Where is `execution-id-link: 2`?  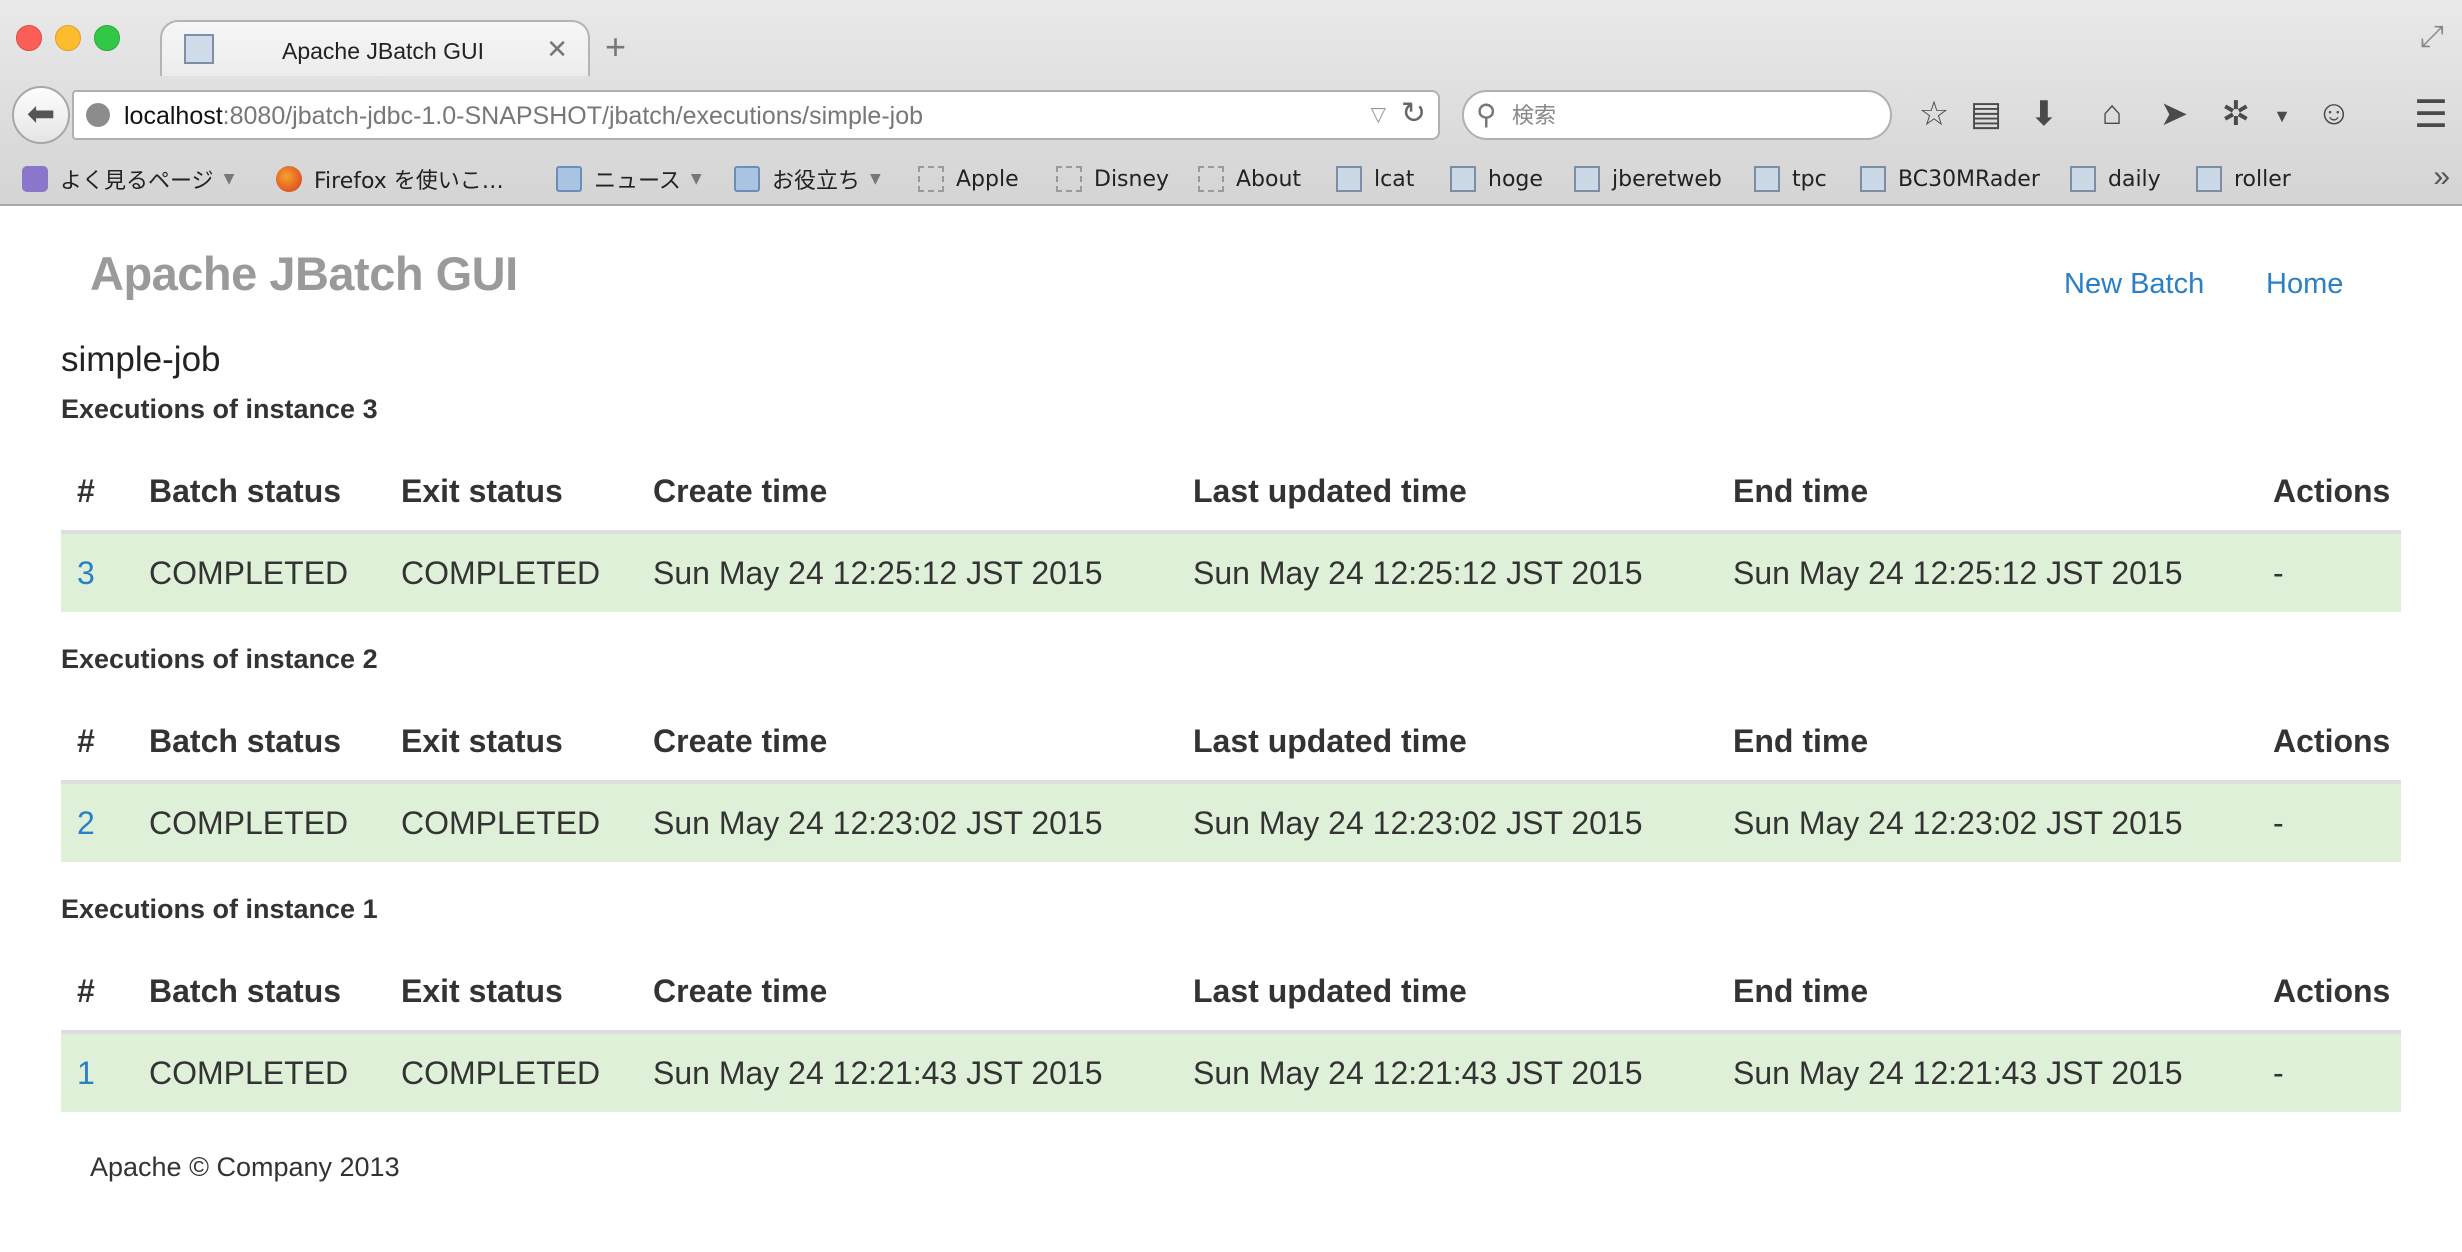 execution-id-link: 2 is located at coordinates (86, 823).